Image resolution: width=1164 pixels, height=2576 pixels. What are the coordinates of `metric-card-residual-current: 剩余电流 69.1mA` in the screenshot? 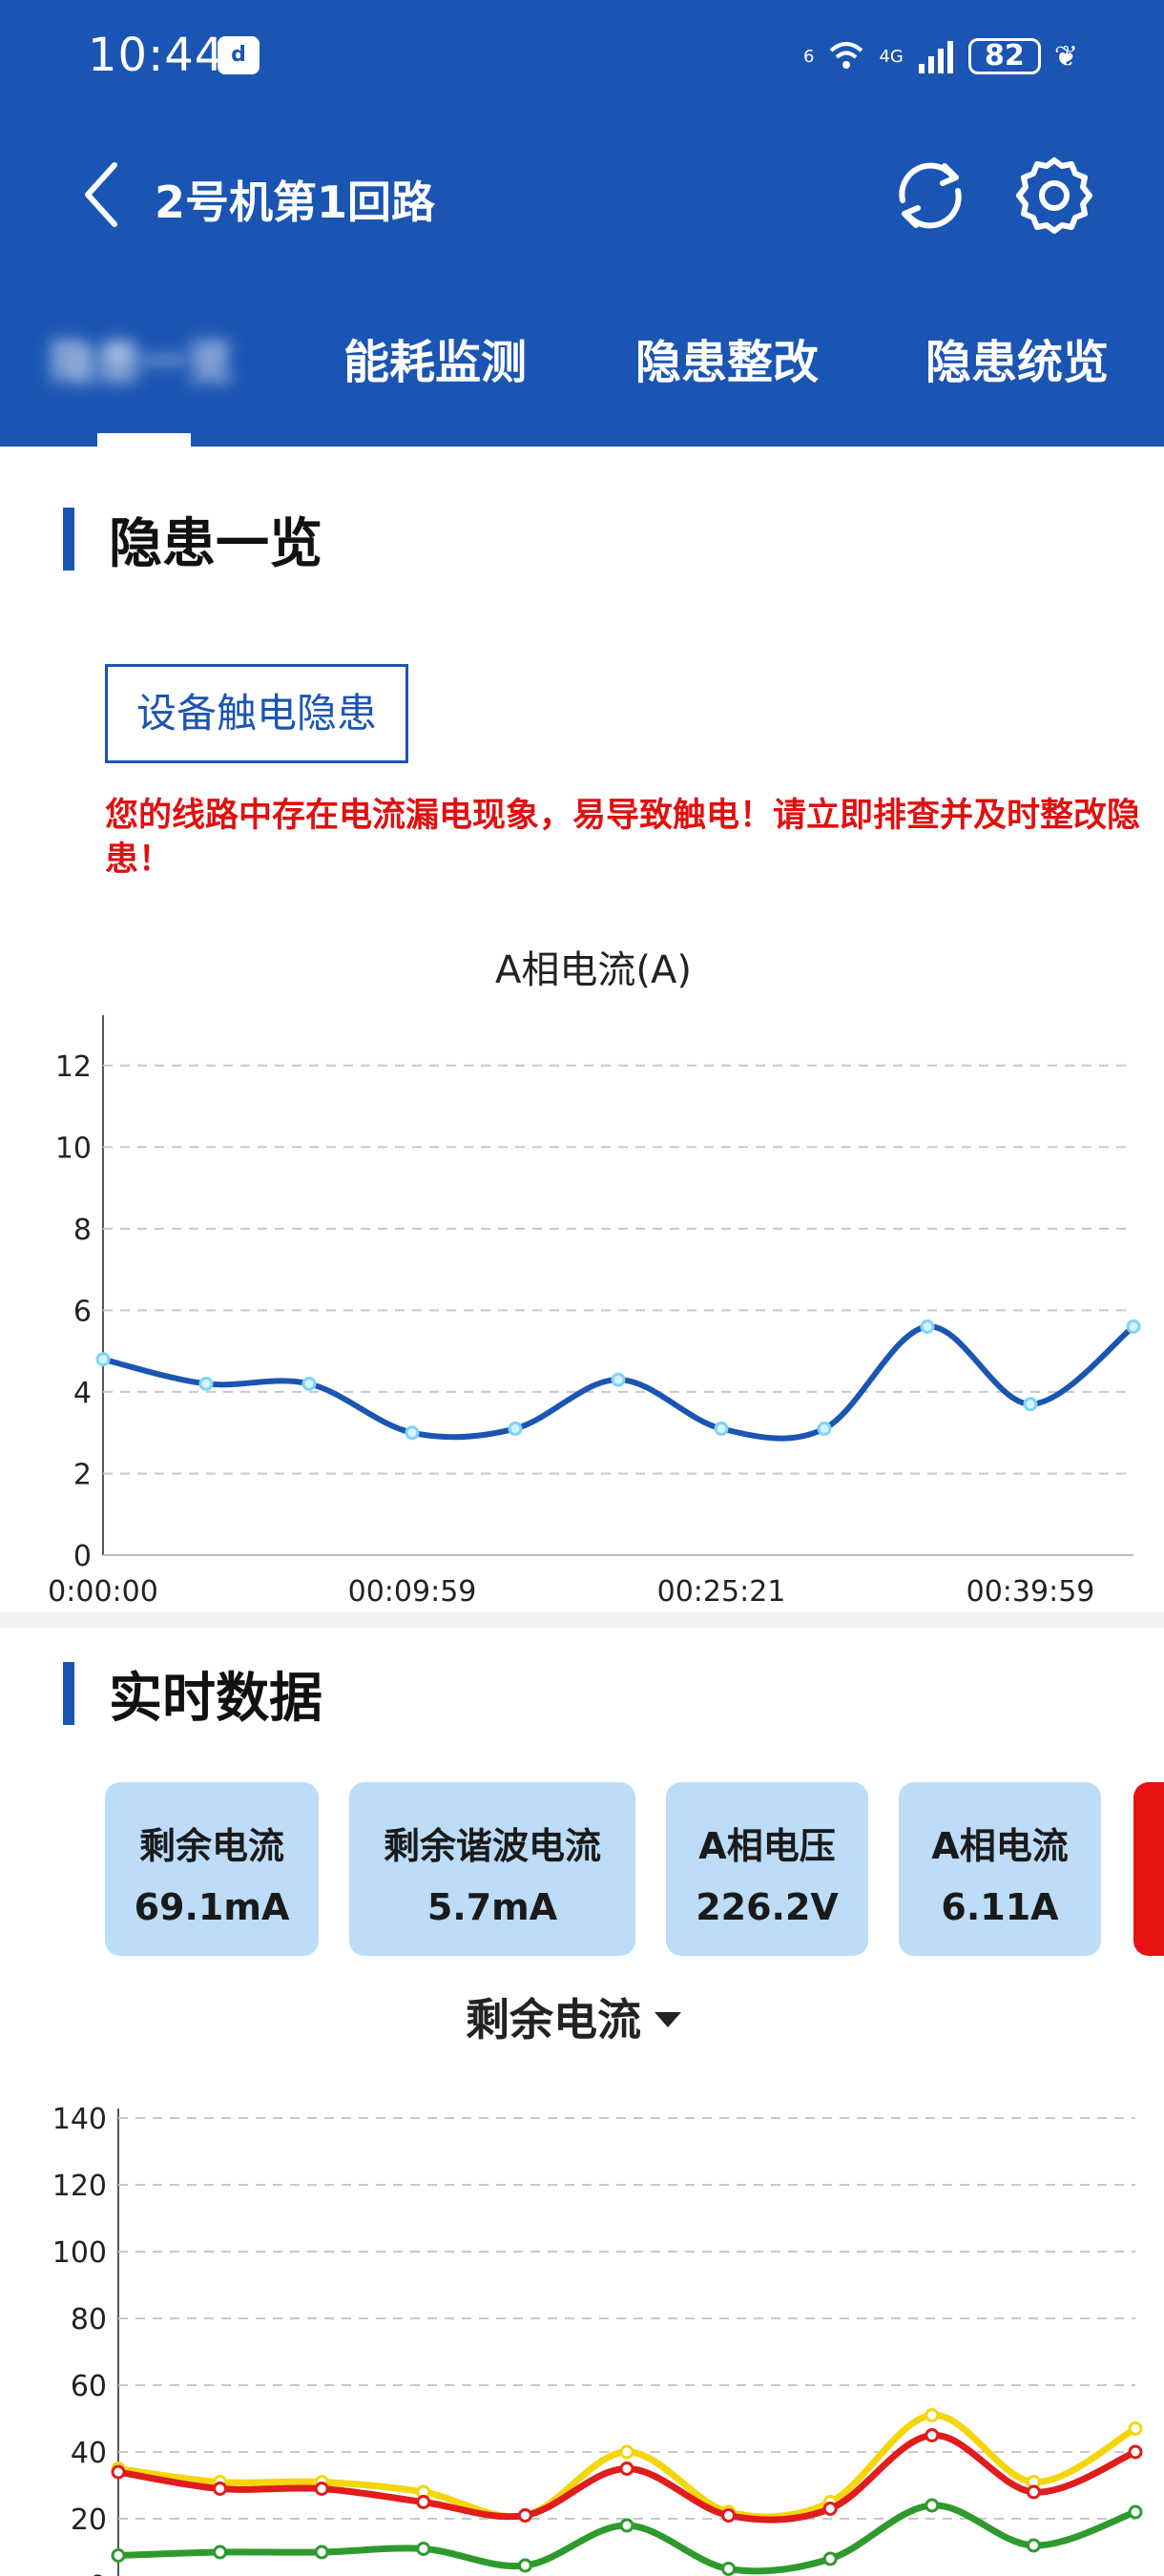 It's located at (212, 1869).